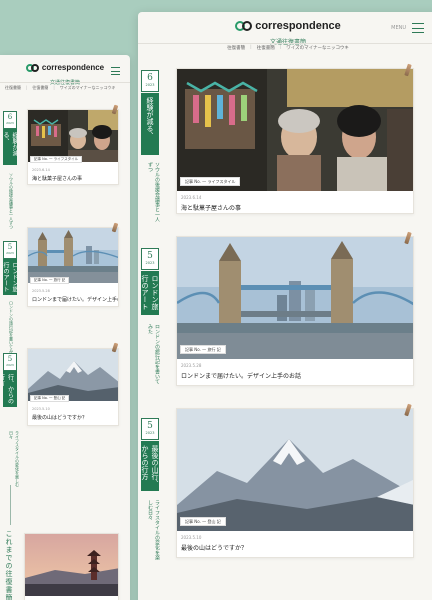 This screenshot has height=600, width=432. Describe the element at coordinates (153, 192) in the screenshot. I see `post-vertical-title: ソウルの後援会議事と一人ずつ` at that location.